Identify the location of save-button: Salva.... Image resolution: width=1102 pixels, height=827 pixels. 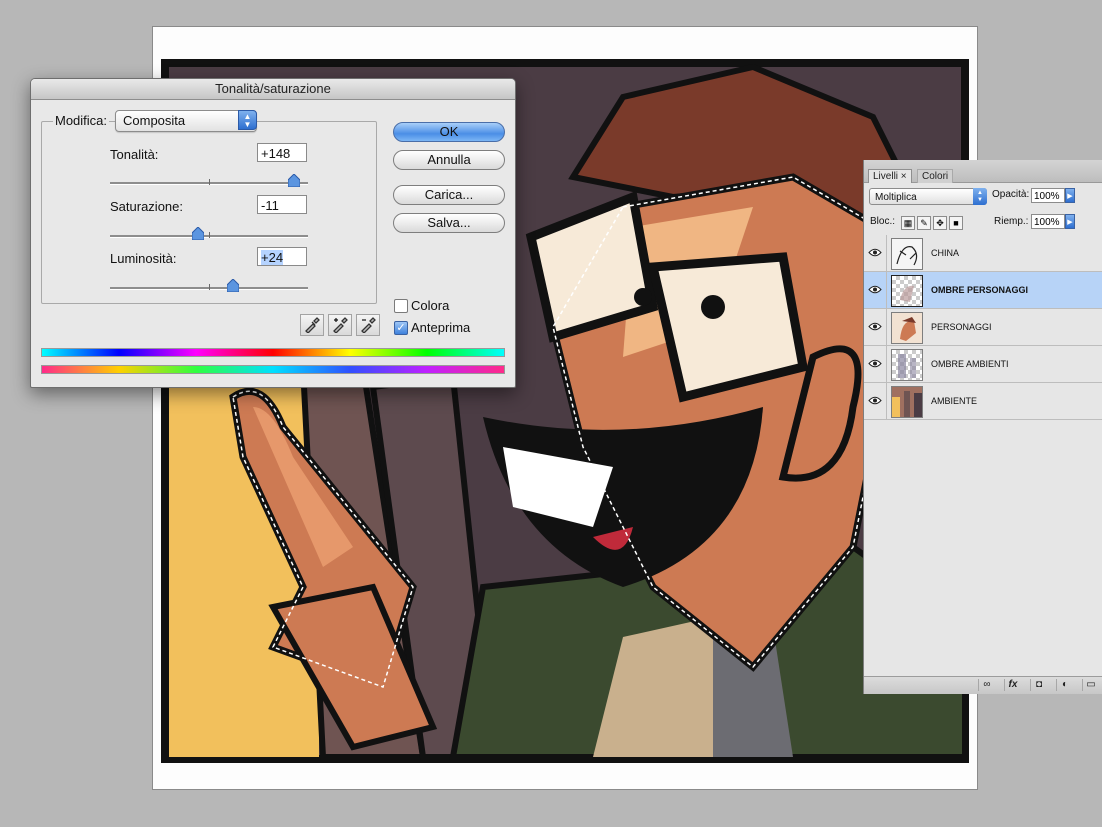
(449, 223).